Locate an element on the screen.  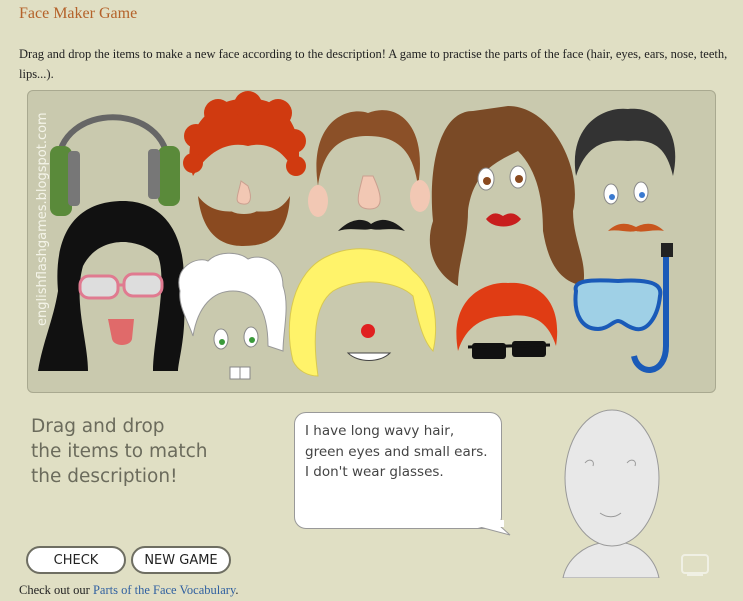
black-short-hair-item is located at coordinates (625, 142).